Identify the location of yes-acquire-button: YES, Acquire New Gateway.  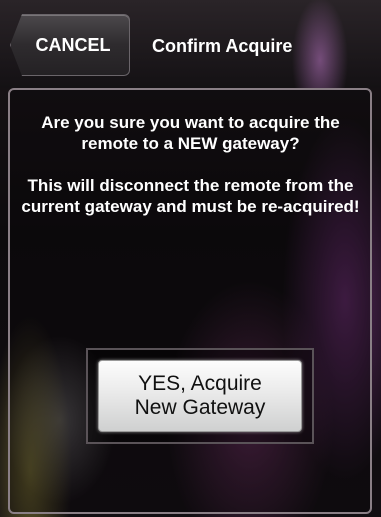
(200, 396).